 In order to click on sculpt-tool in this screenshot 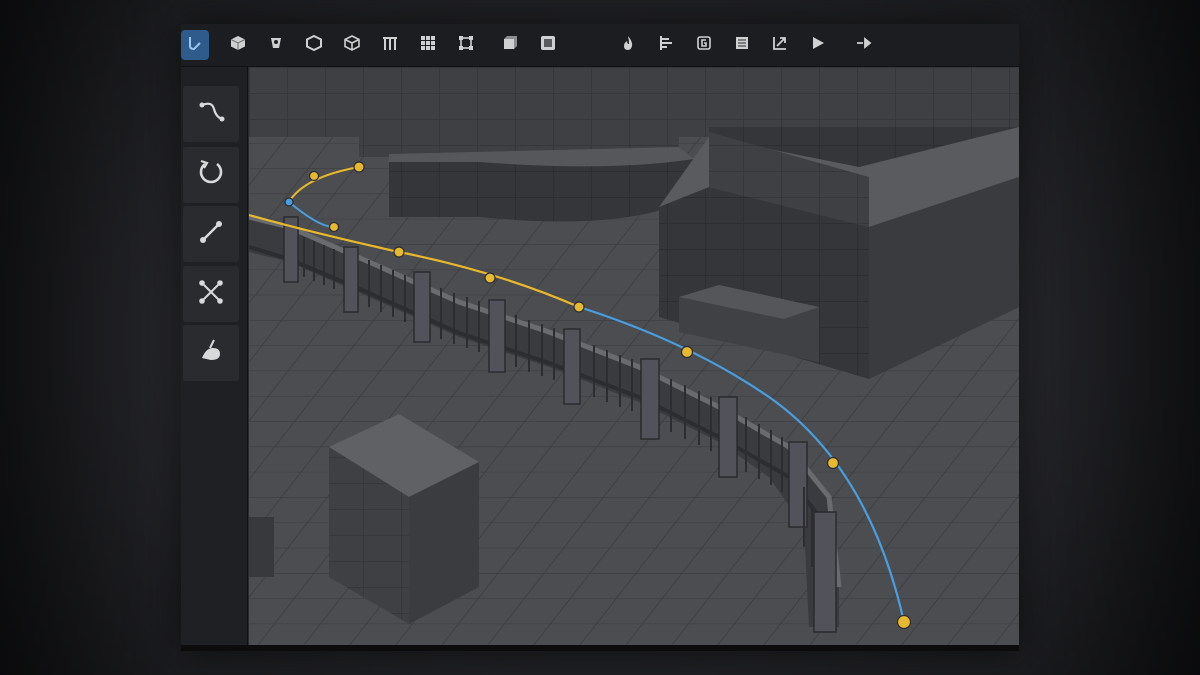, I will do `click(211, 353)`.